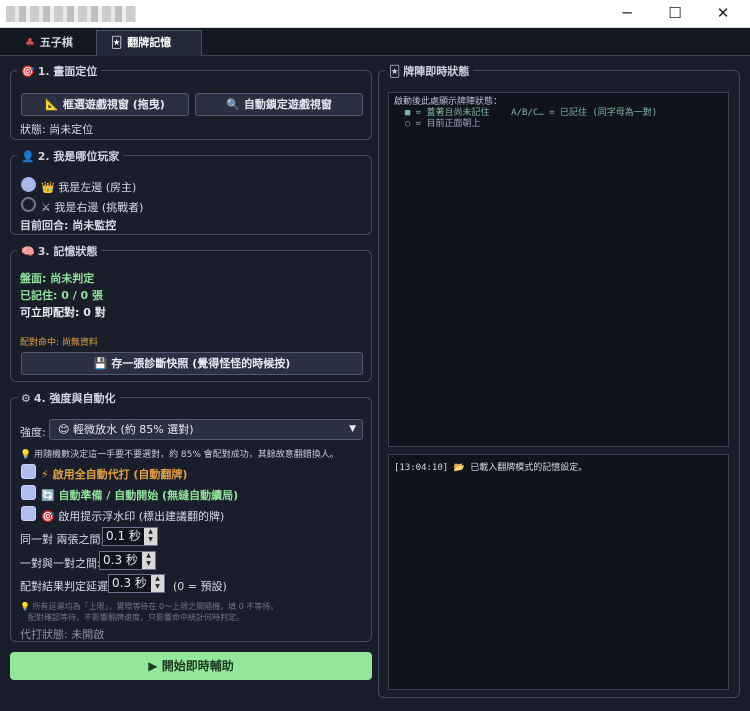  Describe the element at coordinates (233, 104) in the screenshot. I see `search-icon: 🔍` at that location.